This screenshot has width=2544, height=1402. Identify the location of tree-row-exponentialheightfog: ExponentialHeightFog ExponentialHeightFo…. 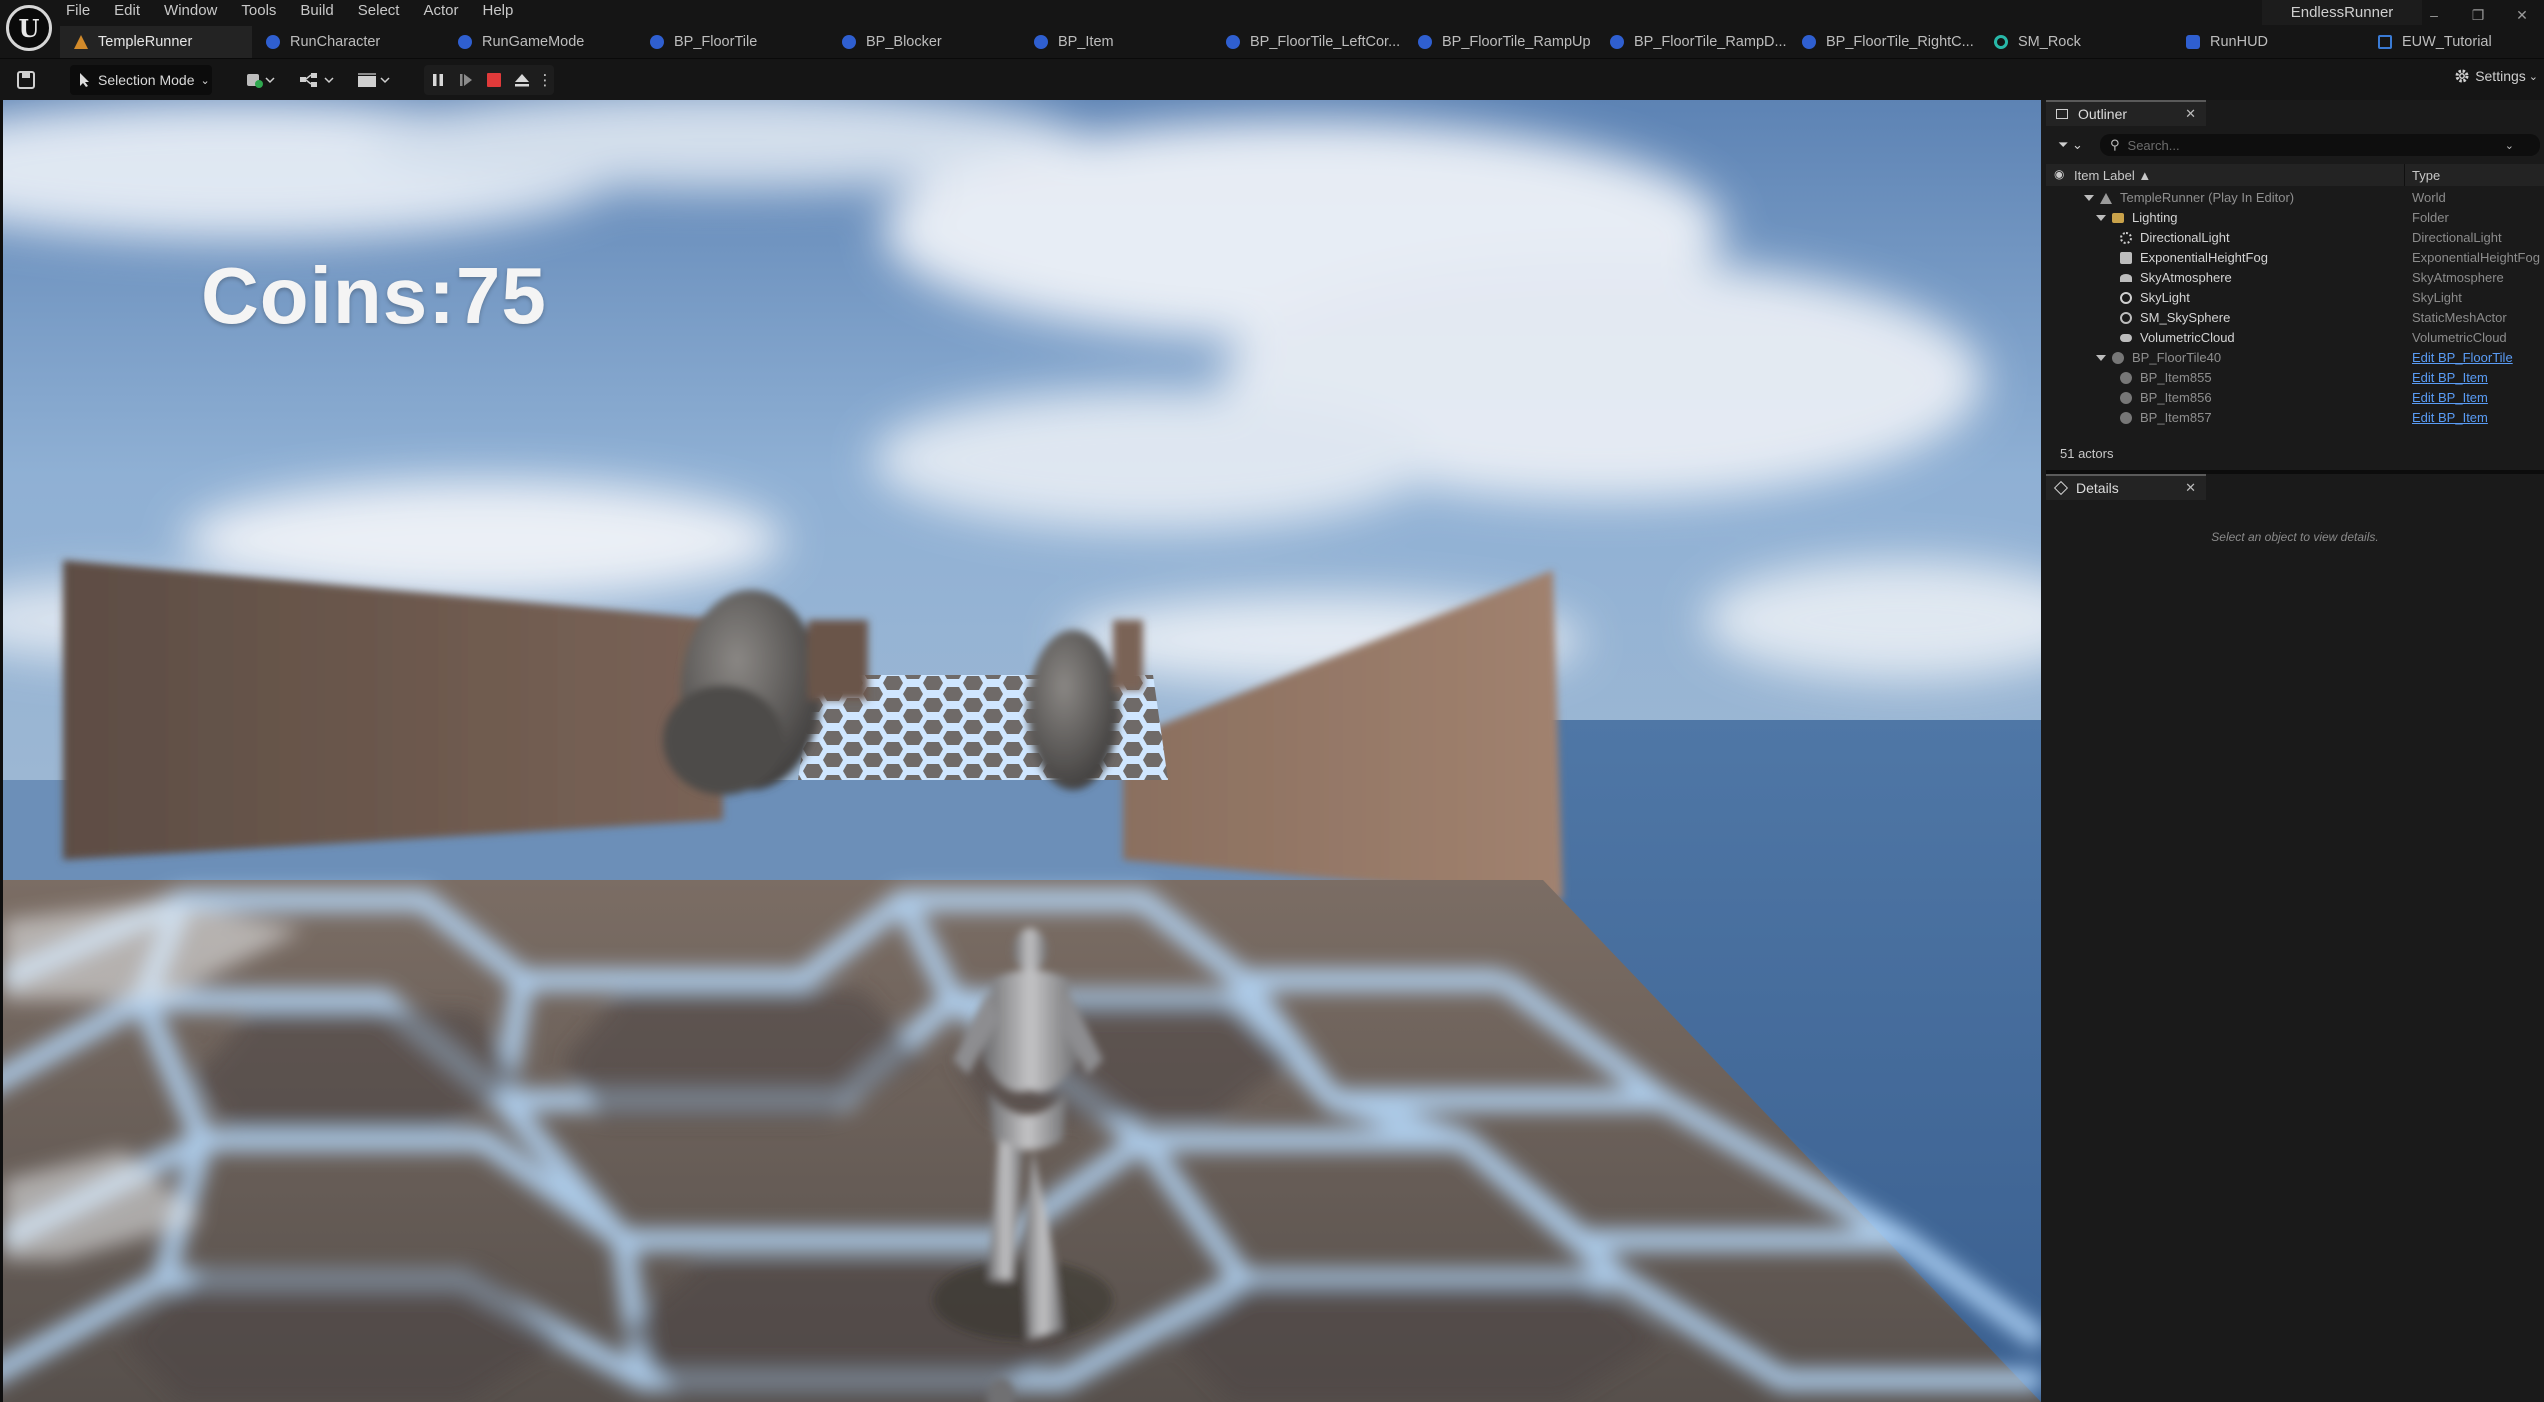
(2295, 258).